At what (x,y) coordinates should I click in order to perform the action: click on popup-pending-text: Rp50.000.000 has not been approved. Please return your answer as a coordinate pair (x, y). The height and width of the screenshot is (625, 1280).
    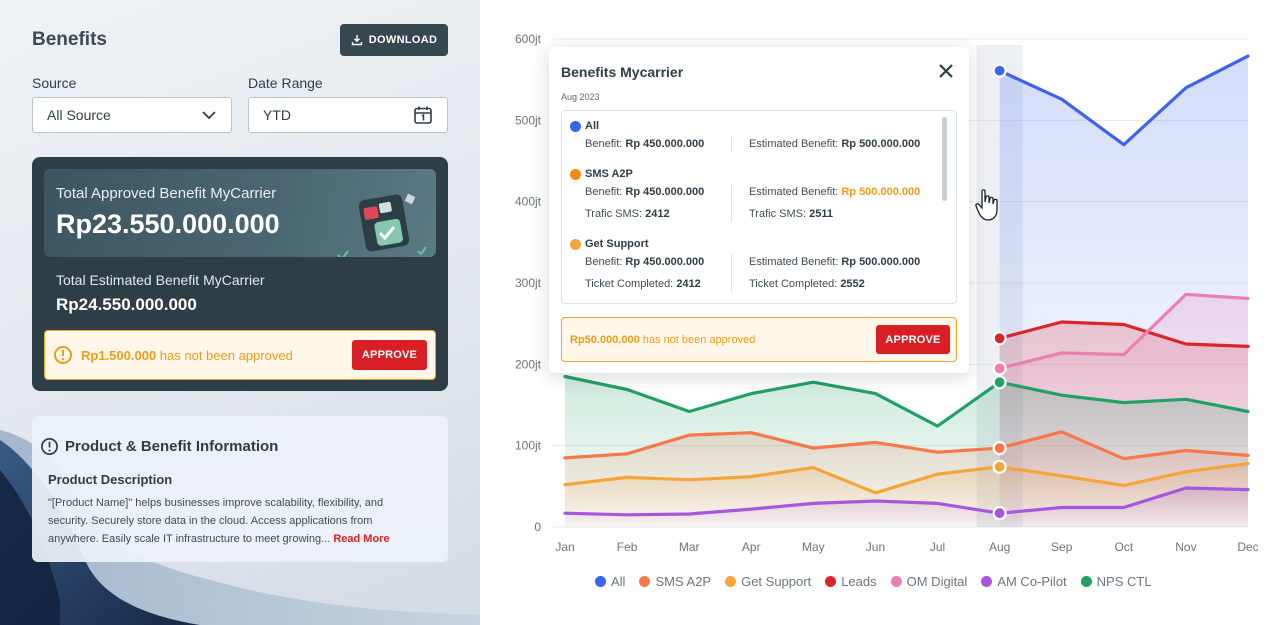
    Looking at the image, I should click on (723, 340).